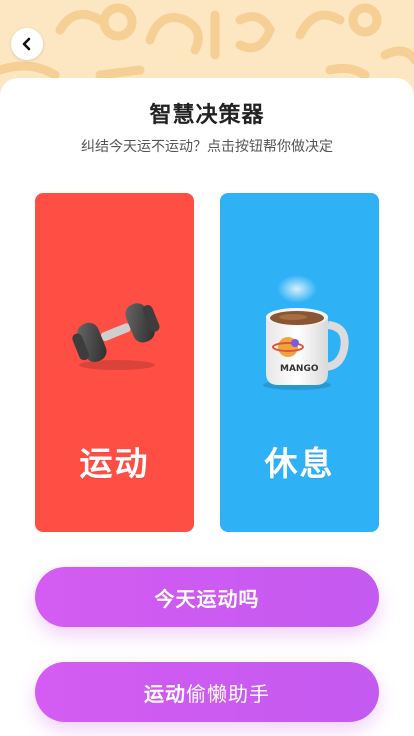 The height and width of the screenshot is (736, 414). What do you see at coordinates (207, 147) in the screenshot?
I see `page-subtitle: 纠结今天运不运动？点击按钮帮你做决定` at bounding box center [207, 147].